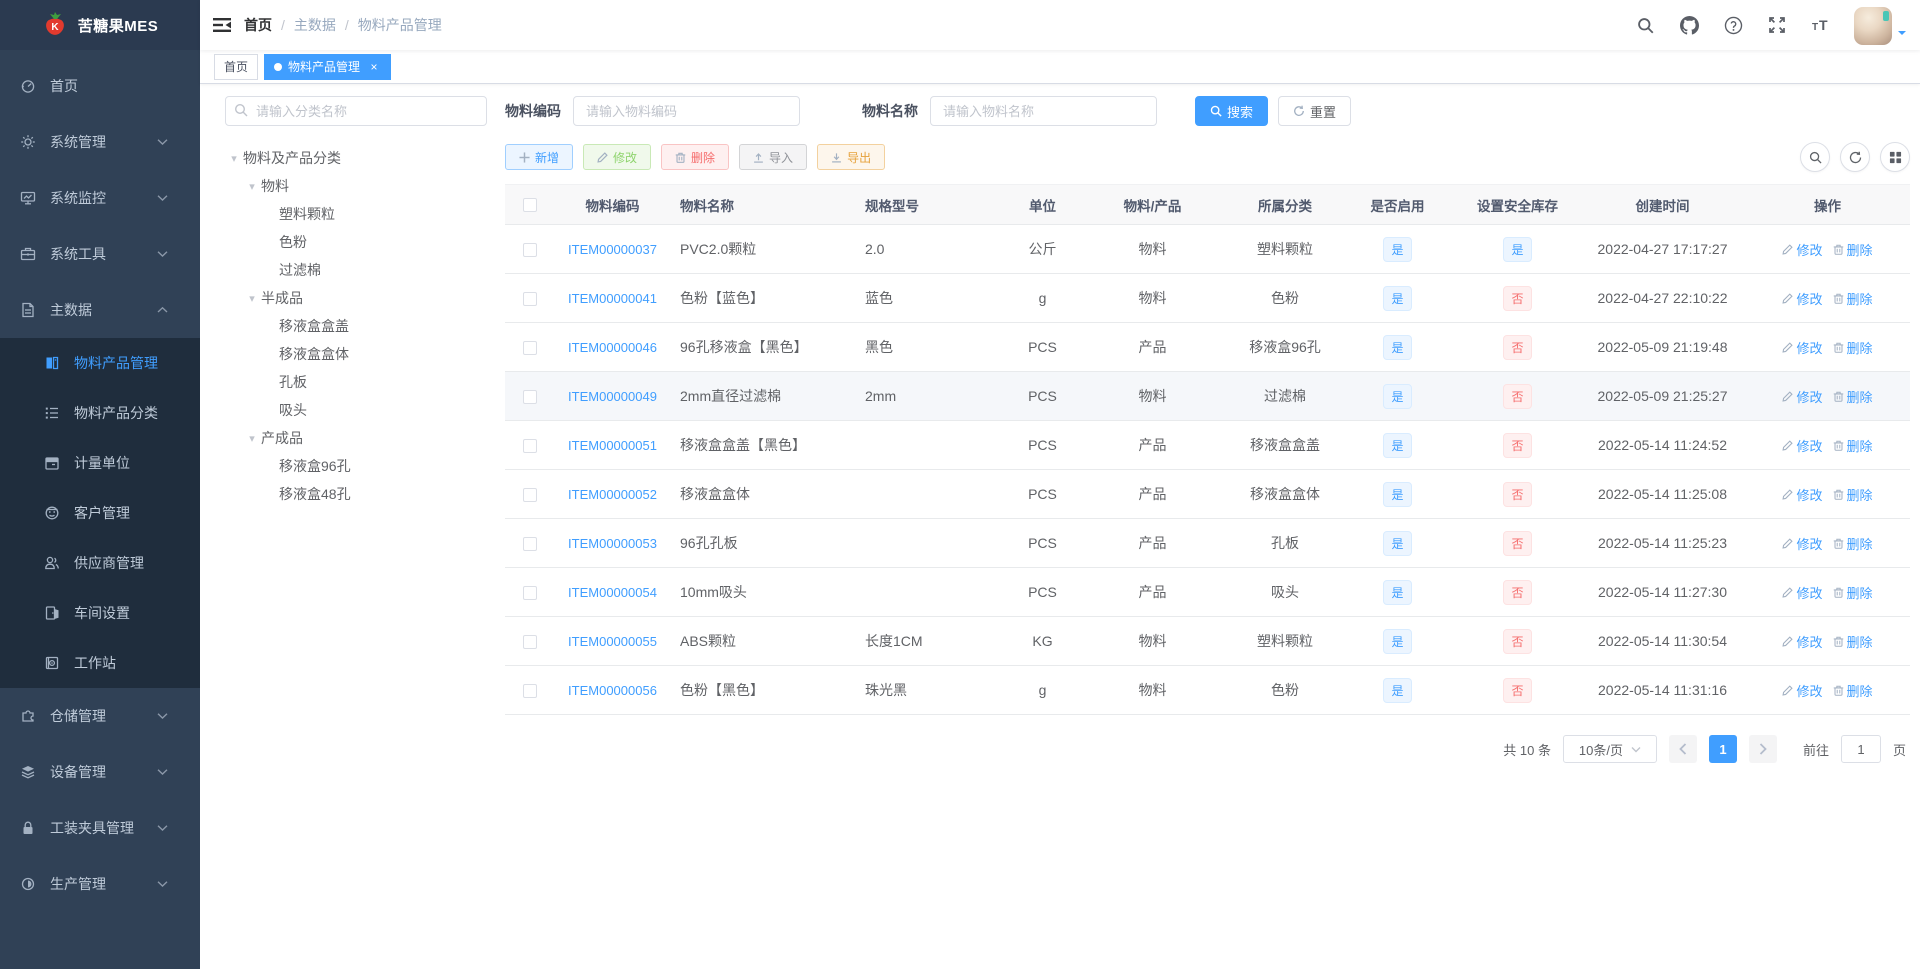  What do you see at coordinates (773, 157) in the screenshot?
I see `import-button: 导入` at bounding box center [773, 157].